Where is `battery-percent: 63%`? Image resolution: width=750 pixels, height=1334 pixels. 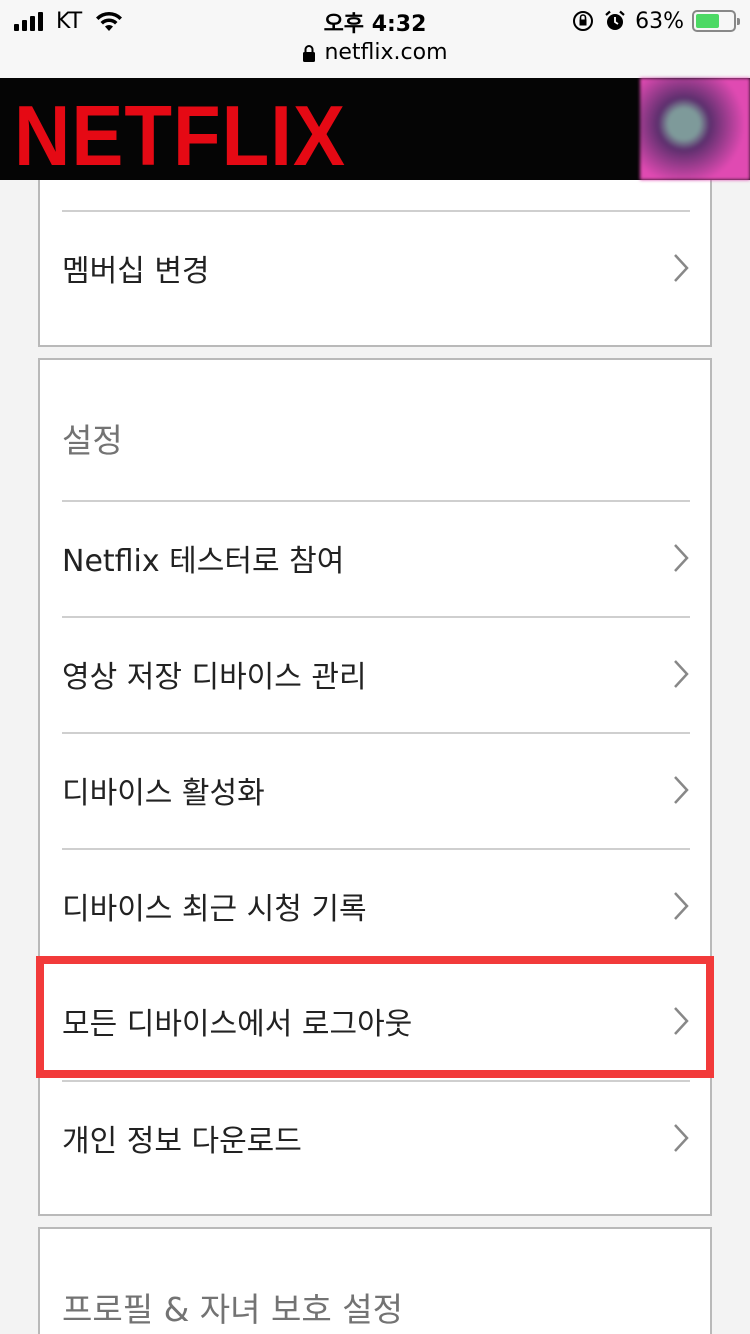 battery-percent: 63% is located at coordinates (659, 21).